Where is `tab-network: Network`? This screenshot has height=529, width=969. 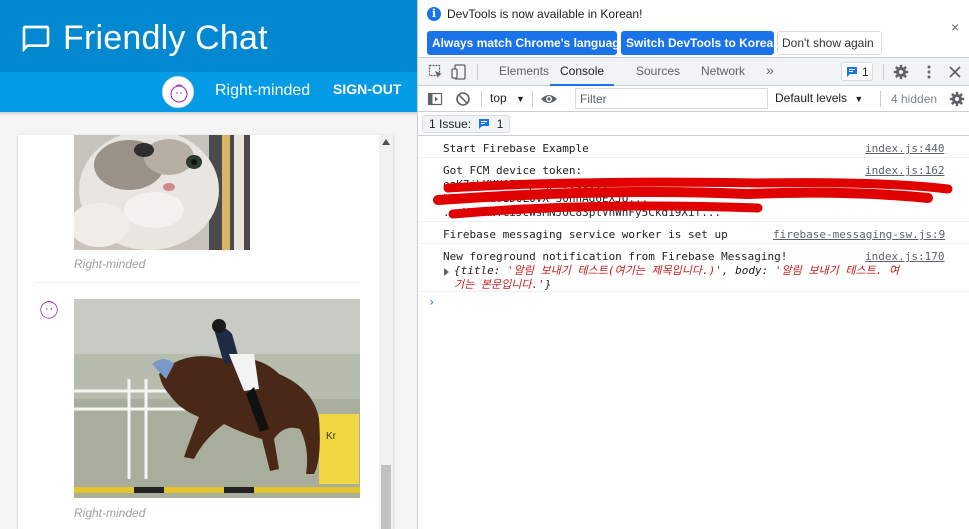
tab-network: Network is located at coordinates (723, 72).